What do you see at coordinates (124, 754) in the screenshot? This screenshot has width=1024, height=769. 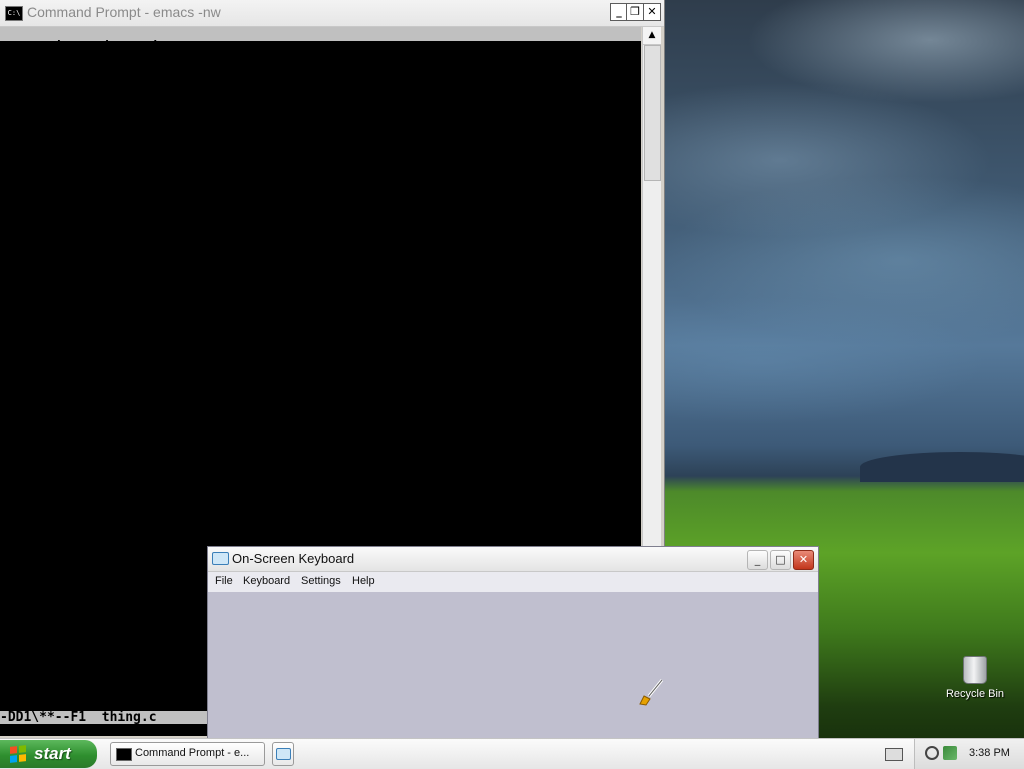 I see `cmd-icon` at bounding box center [124, 754].